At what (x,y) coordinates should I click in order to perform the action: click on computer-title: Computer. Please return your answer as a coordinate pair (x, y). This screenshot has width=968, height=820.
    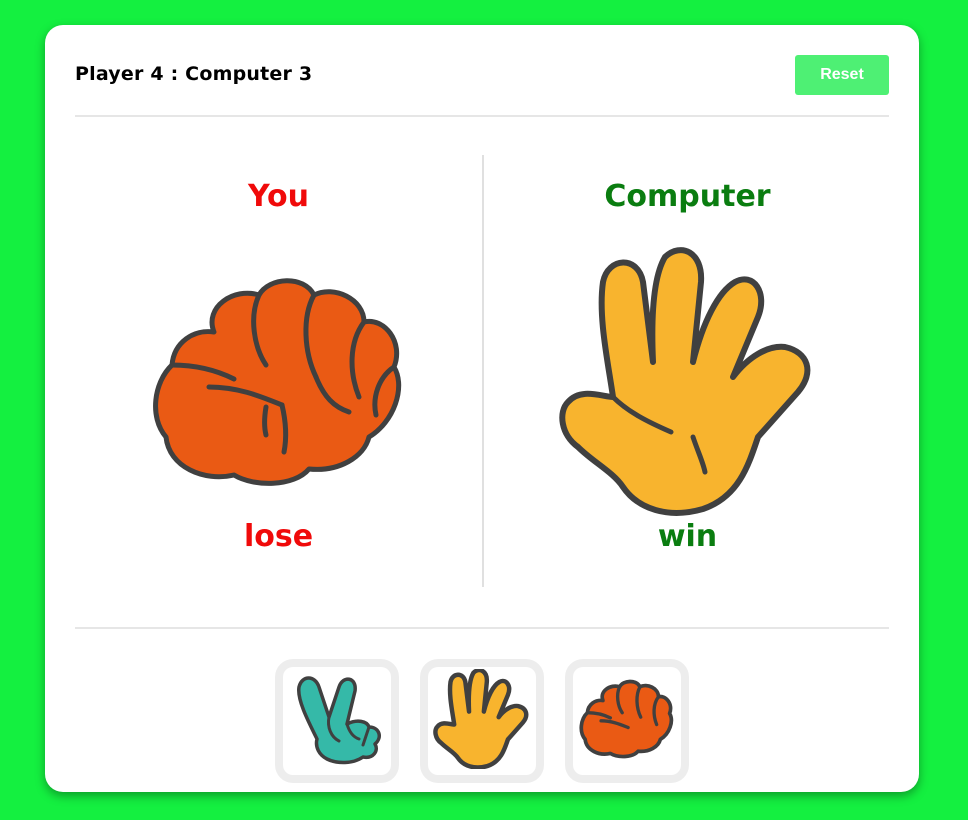
    Looking at the image, I should click on (687, 196).